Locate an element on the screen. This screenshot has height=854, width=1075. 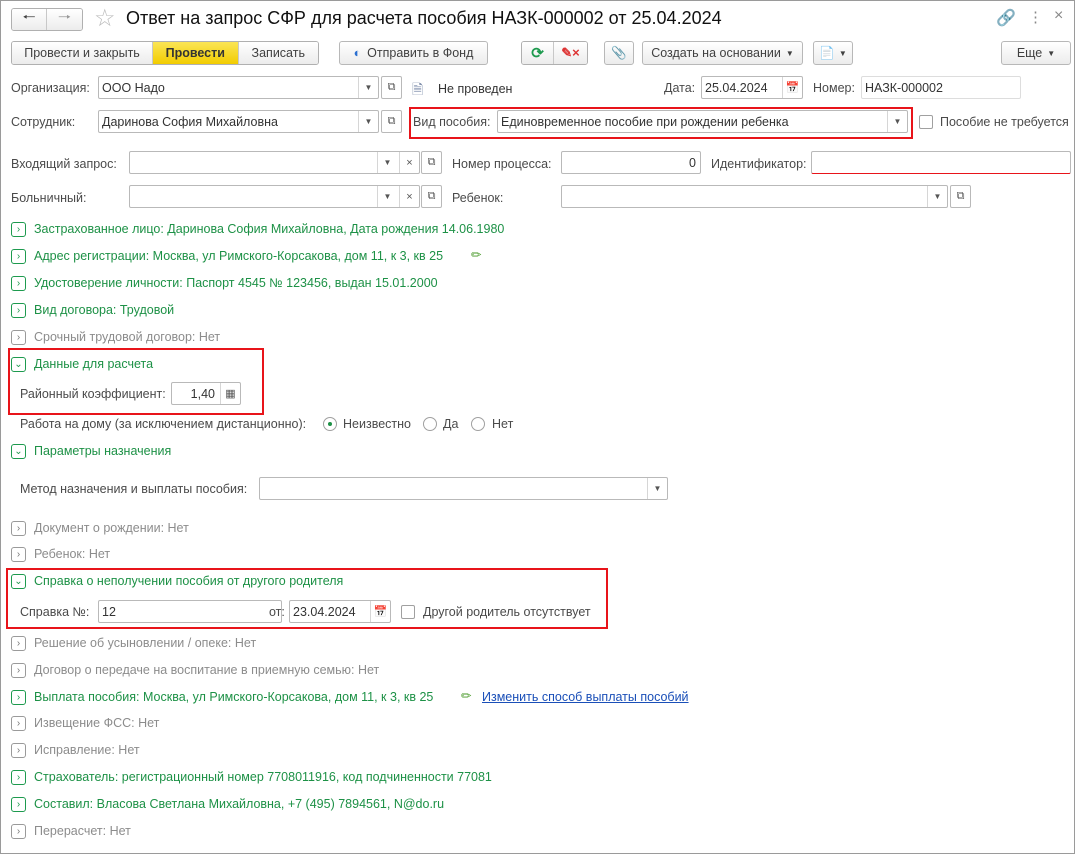
benefit-not-required-checkbox is located at coordinates (926, 122).